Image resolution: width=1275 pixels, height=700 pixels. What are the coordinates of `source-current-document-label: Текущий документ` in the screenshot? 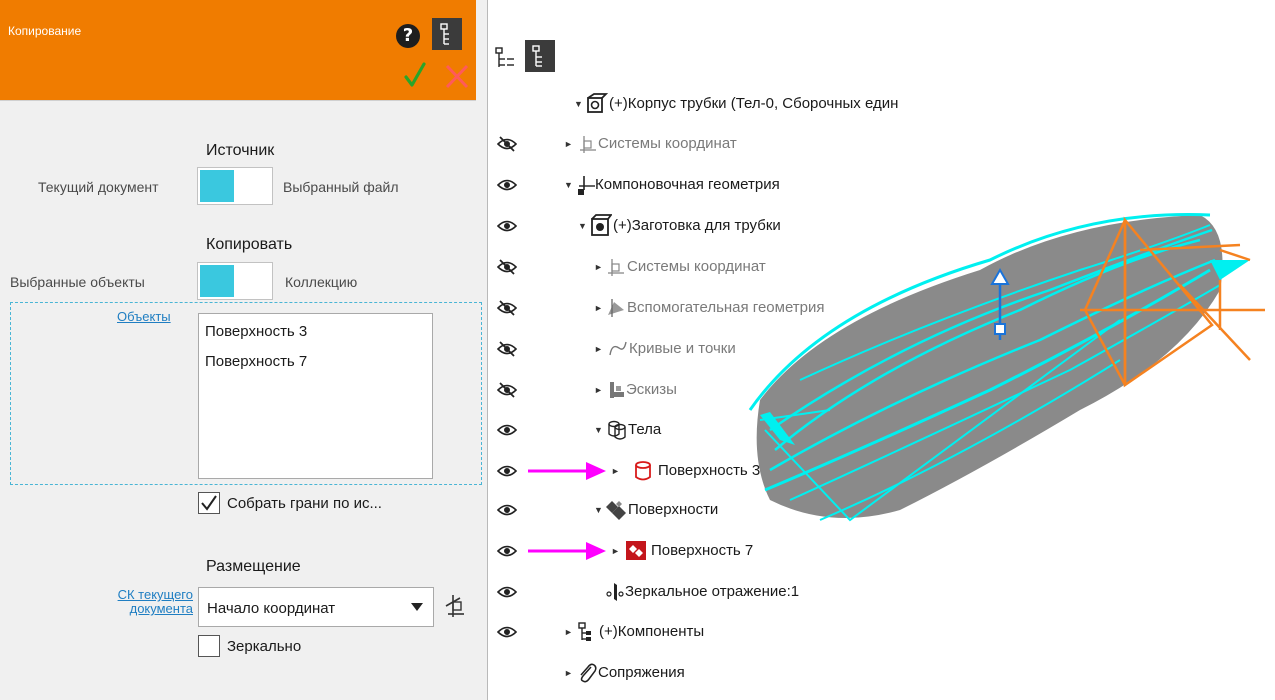 It's located at (98, 187).